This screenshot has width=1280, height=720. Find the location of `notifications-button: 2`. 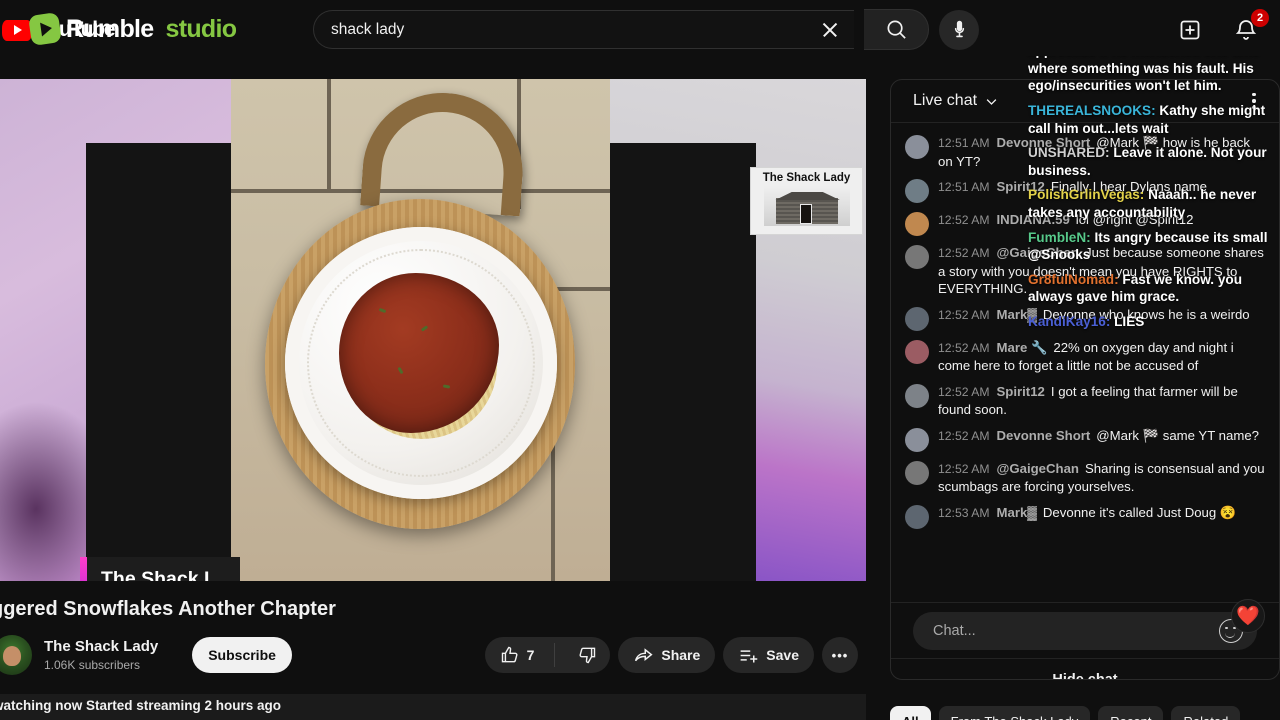

notifications-button: 2 is located at coordinates (1247, 29).